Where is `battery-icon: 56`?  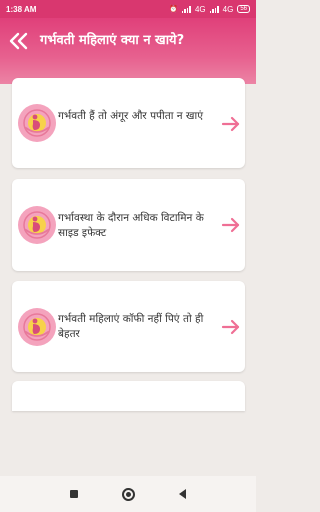 battery-icon: 56 is located at coordinates (243, 9).